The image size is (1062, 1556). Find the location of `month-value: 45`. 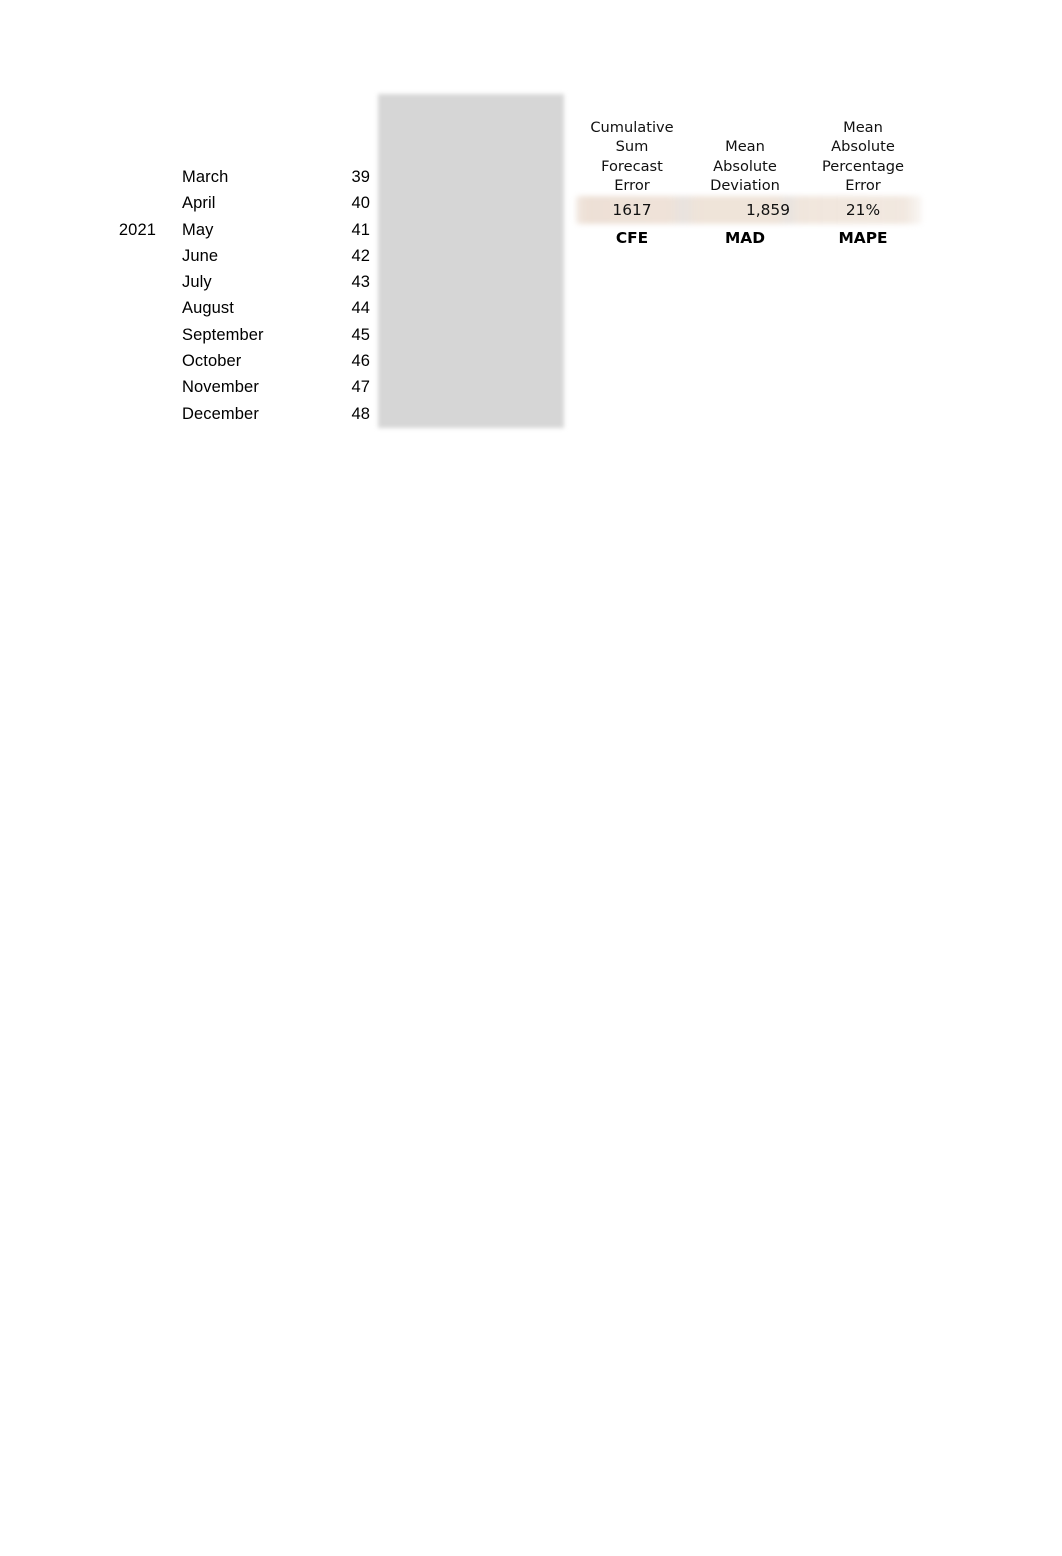

month-value: 45 is located at coordinates (360, 334).